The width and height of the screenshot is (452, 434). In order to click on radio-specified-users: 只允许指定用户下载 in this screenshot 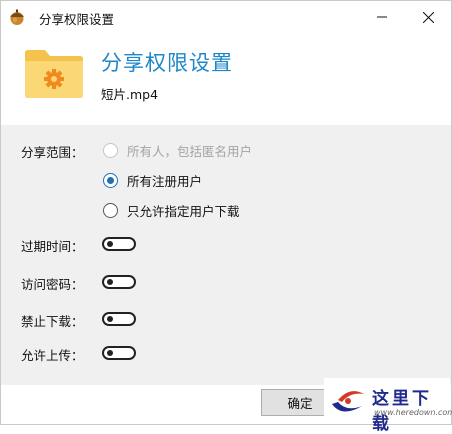, I will do `click(171, 210)`.